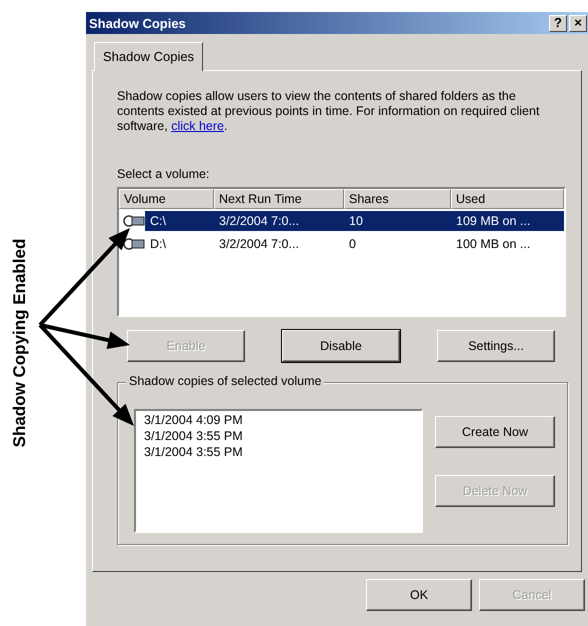 The width and height of the screenshot is (588, 626). I want to click on click-here-link: click here, so click(197, 126).